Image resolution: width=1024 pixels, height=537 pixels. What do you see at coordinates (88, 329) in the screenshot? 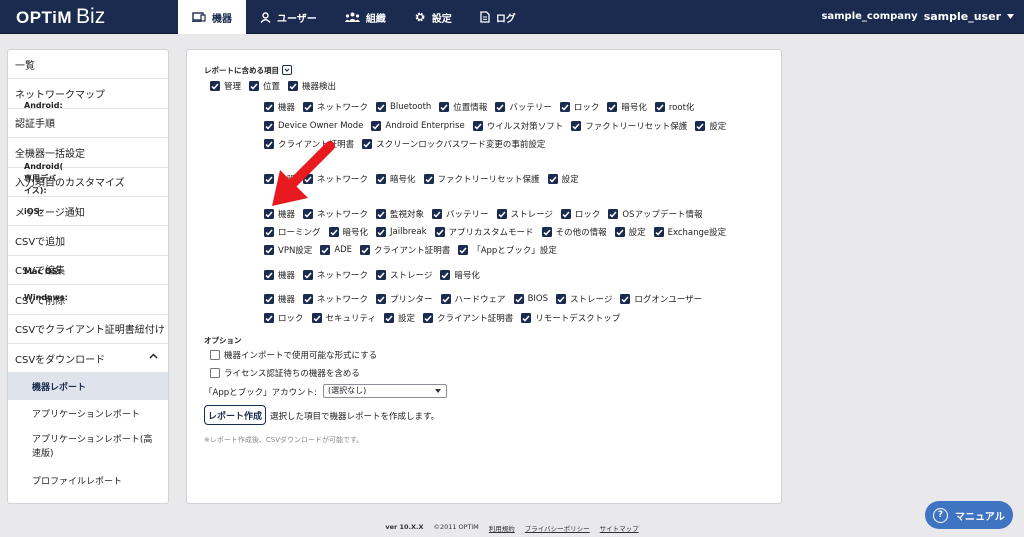
I see `sidebar-item-csv-cert-link: CSVでクライアント証明書紐付け` at bounding box center [88, 329].